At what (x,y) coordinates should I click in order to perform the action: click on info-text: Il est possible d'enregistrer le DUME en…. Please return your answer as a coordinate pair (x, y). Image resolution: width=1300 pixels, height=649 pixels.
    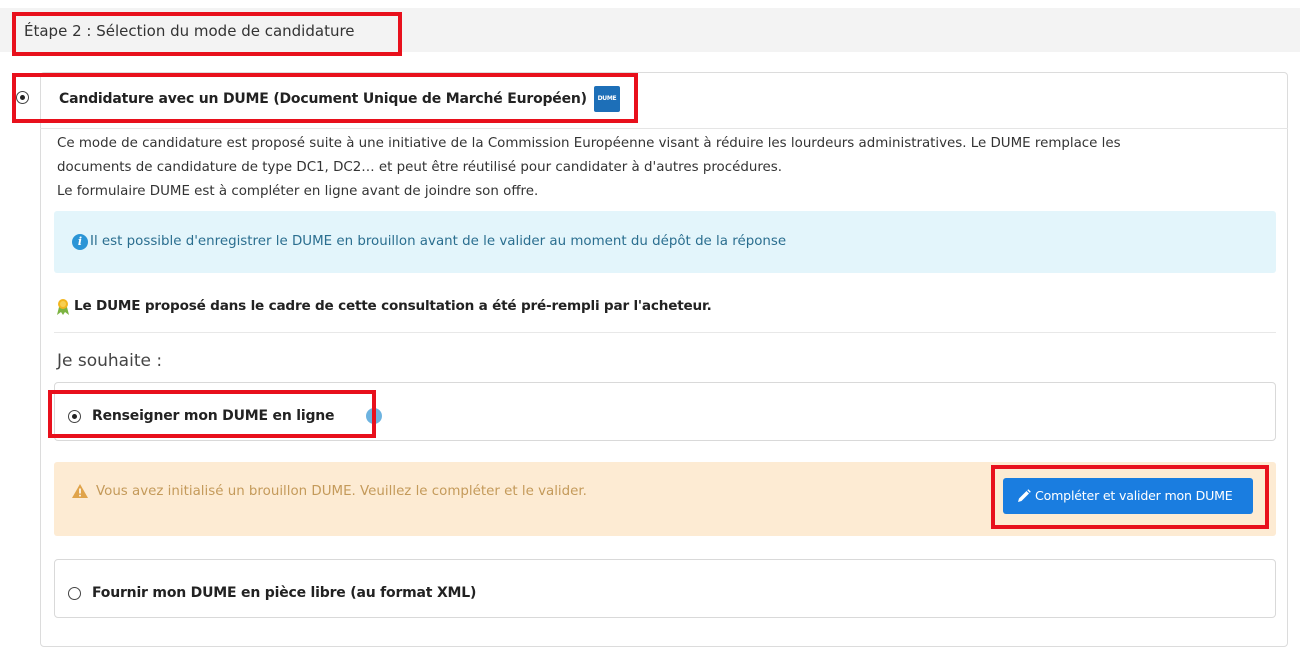
    Looking at the image, I should click on (438, 241).